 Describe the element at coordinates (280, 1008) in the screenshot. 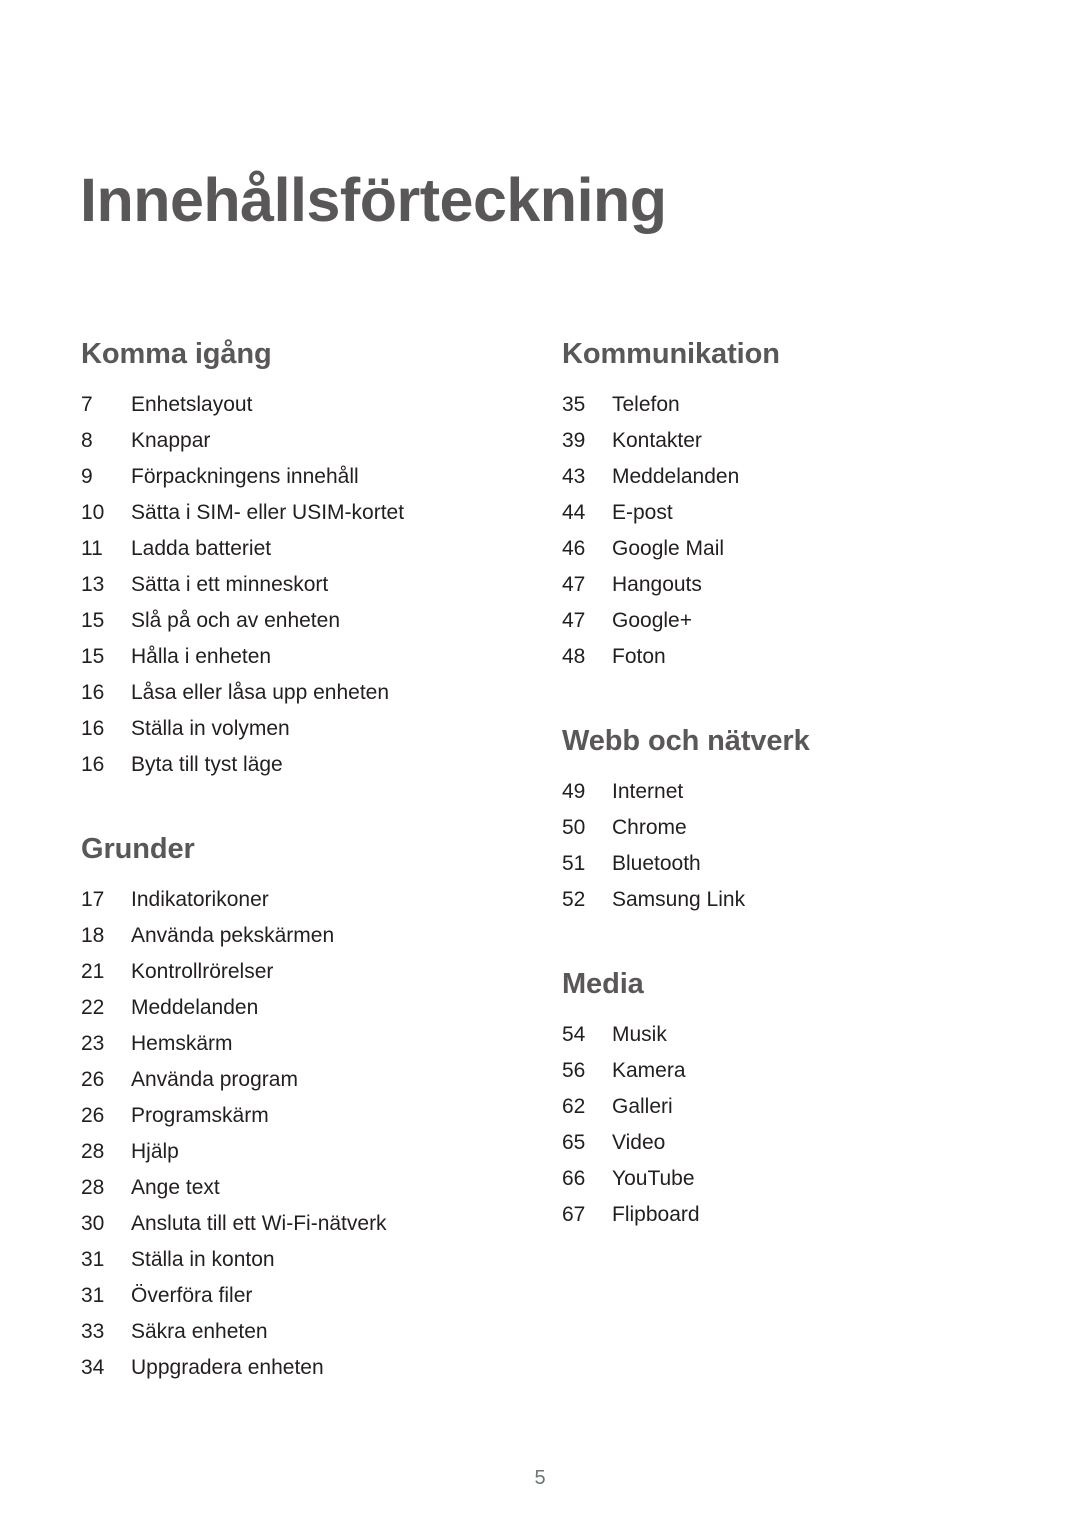

I see `toc-entry: 22 Meddelanden` at that location.